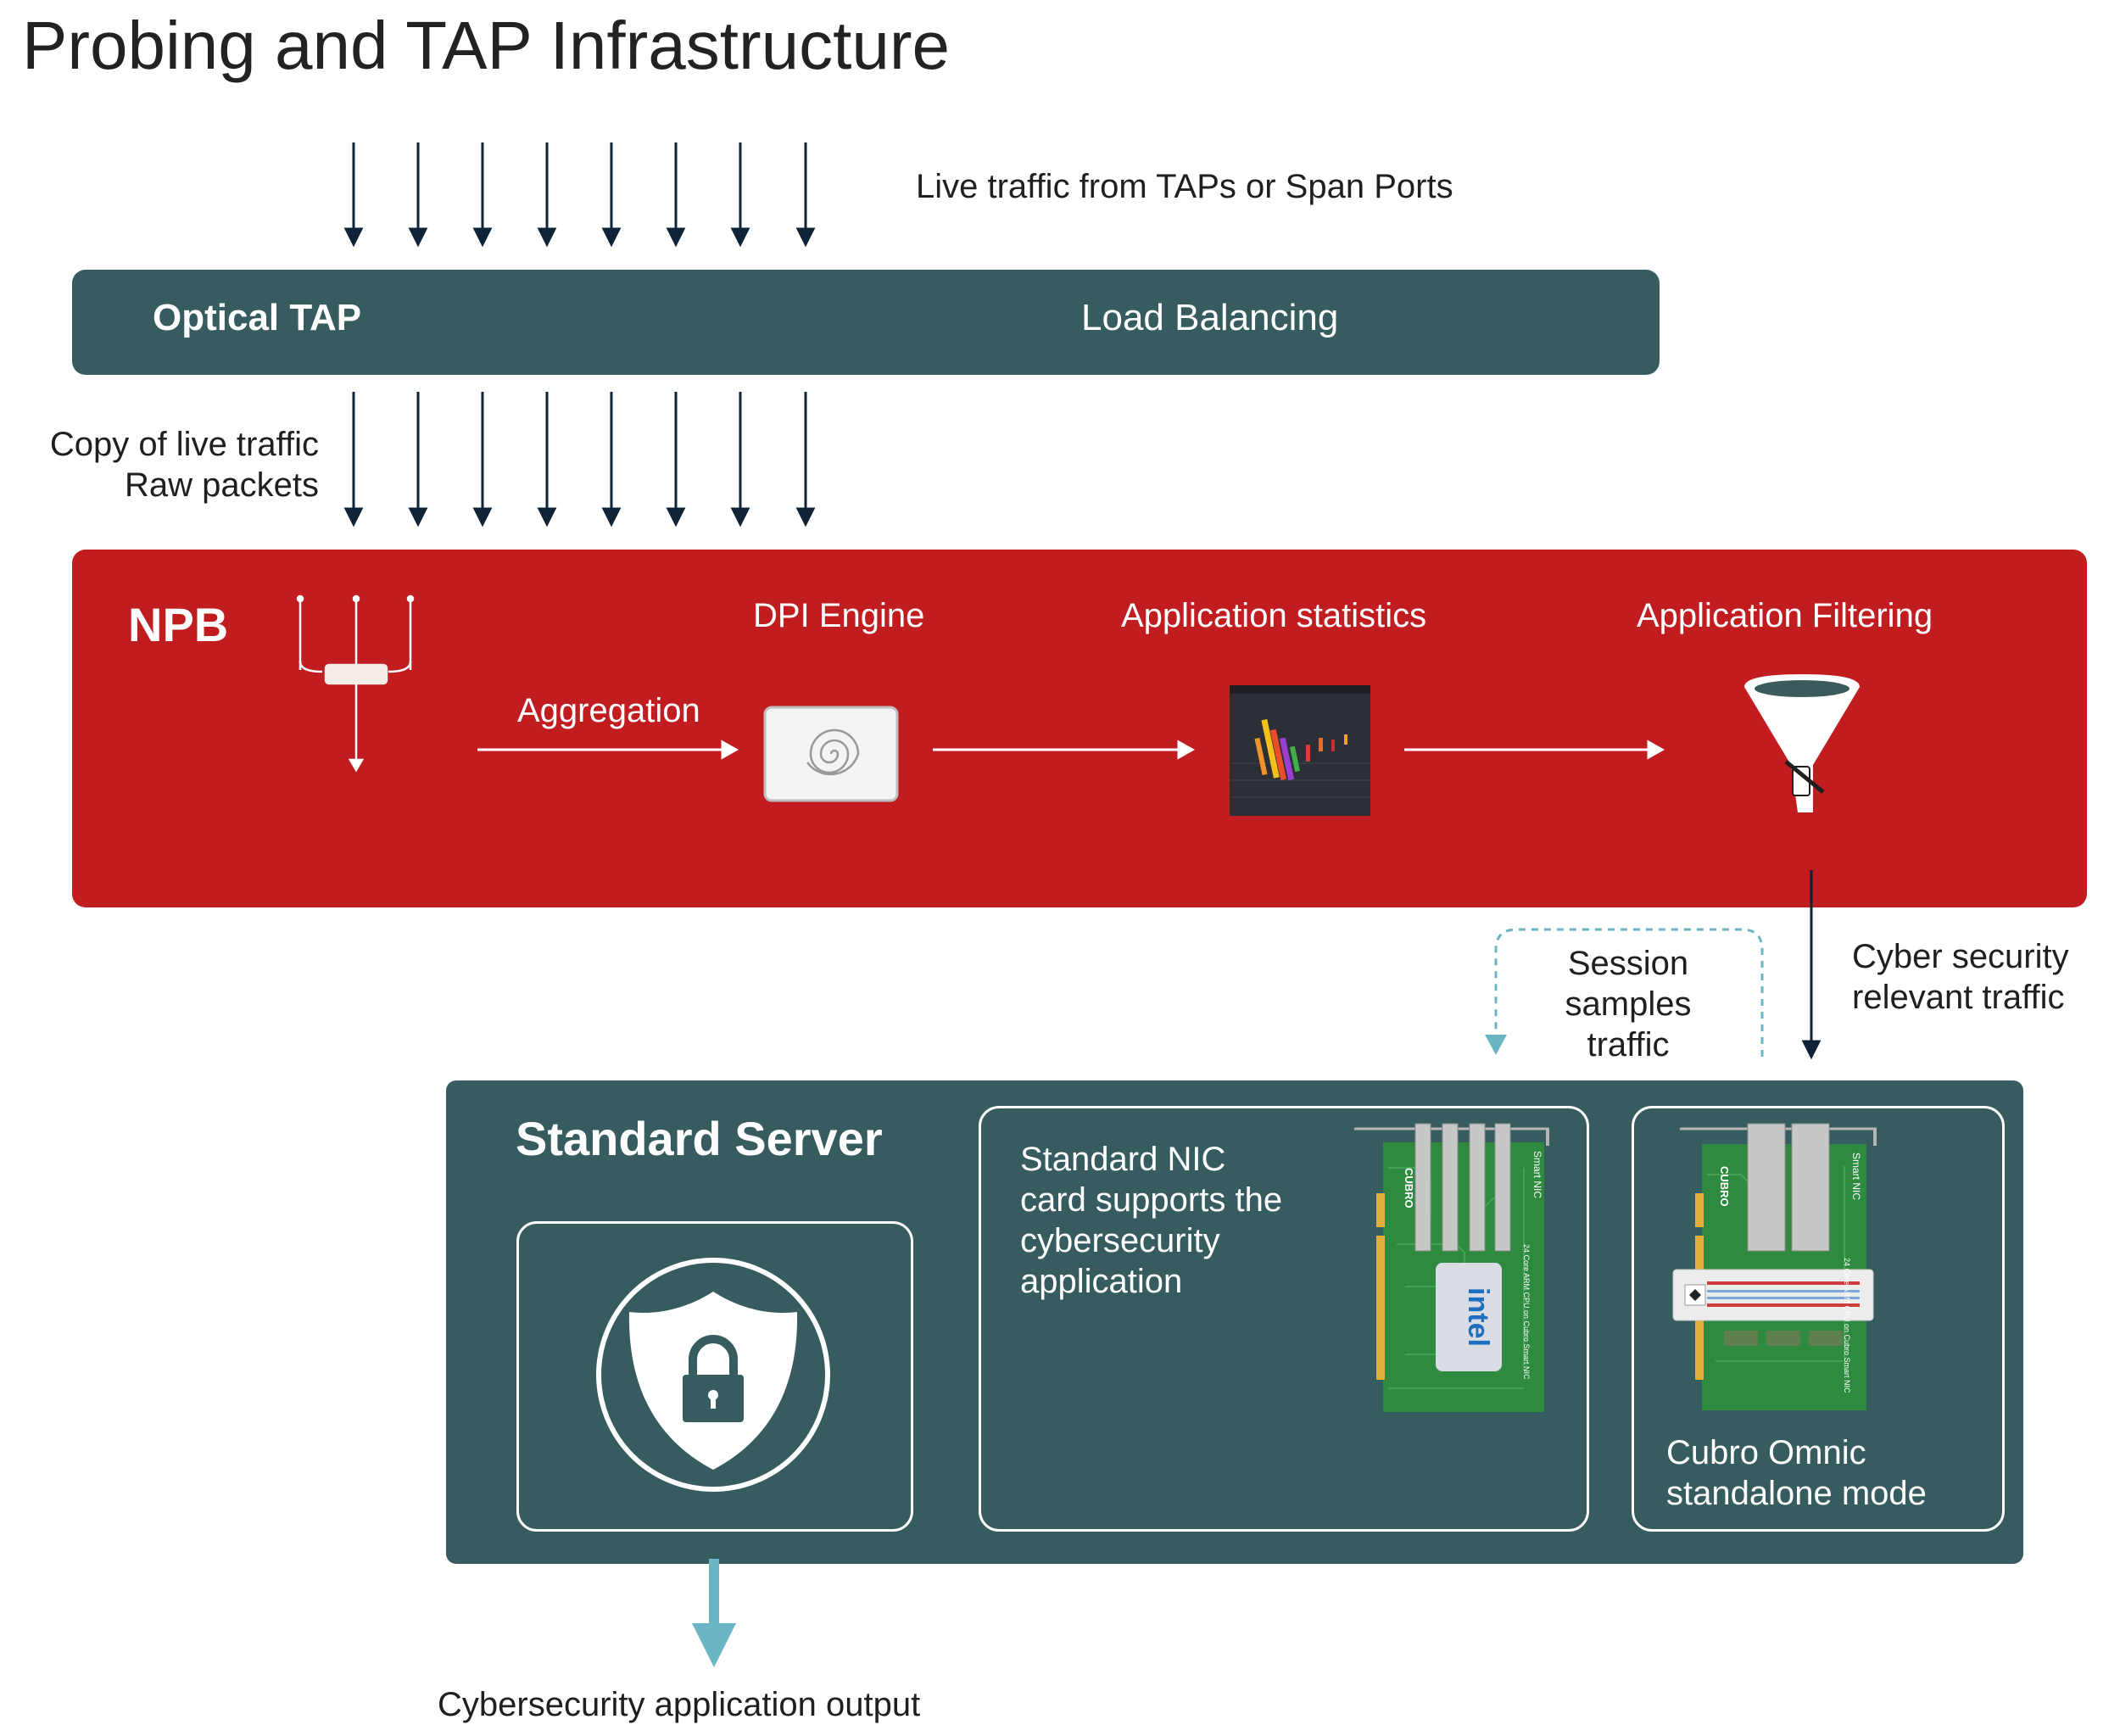 This screenshot has height=1736, width=2120. Describe the element at coordinates (679, 1704) in the screenshot. I see `output-label: Cybersecurity application output` at that location.